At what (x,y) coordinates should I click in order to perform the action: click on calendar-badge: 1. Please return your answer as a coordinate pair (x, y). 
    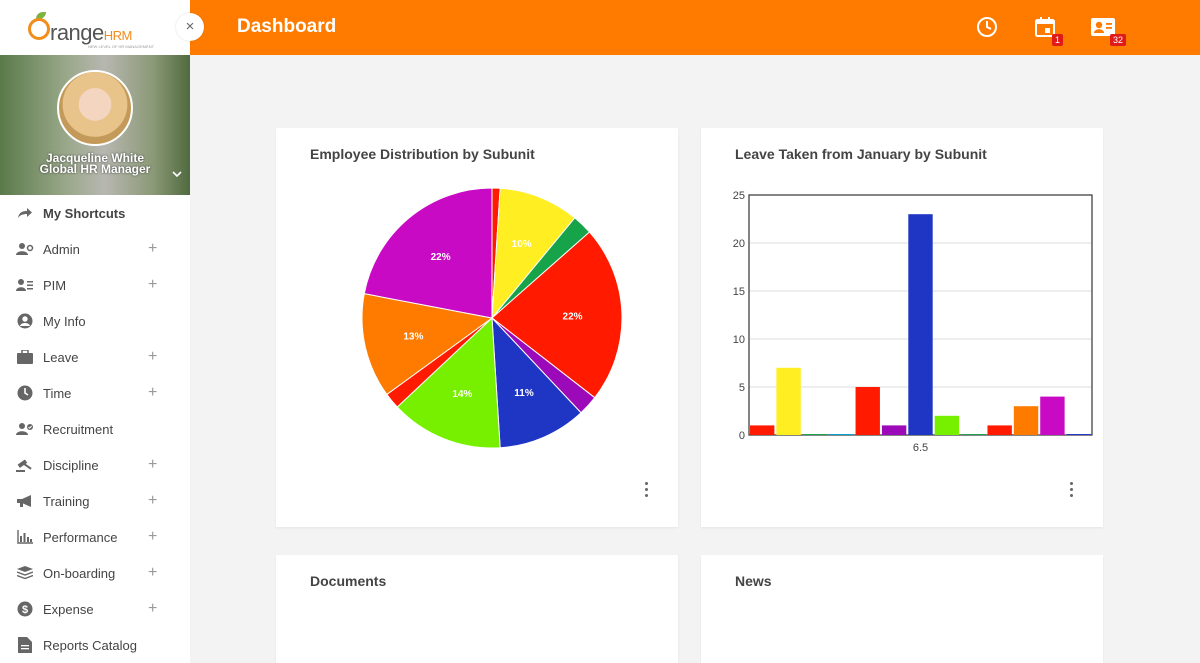
    Looking at the image, I should click on (1058, 40).